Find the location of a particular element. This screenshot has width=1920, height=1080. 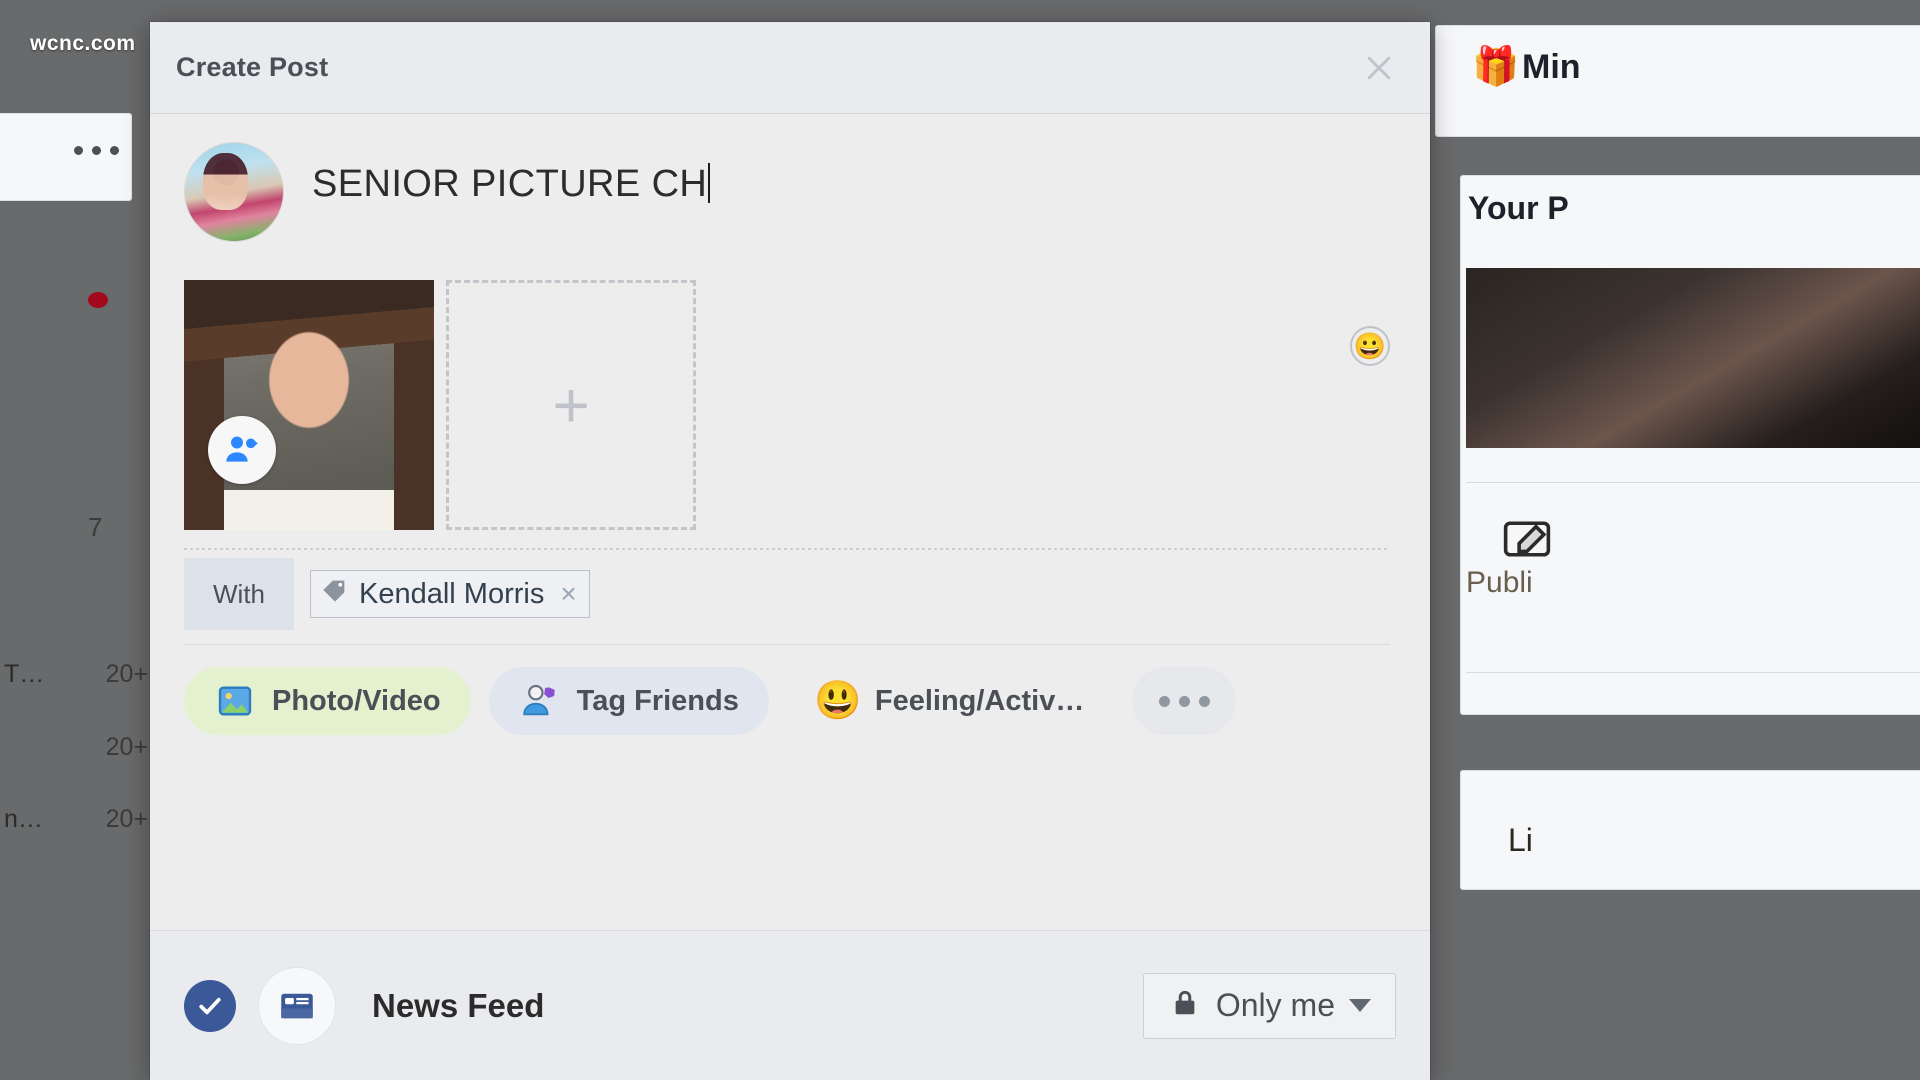

dialog-header: Create Post is located at coordinates (790, 68).